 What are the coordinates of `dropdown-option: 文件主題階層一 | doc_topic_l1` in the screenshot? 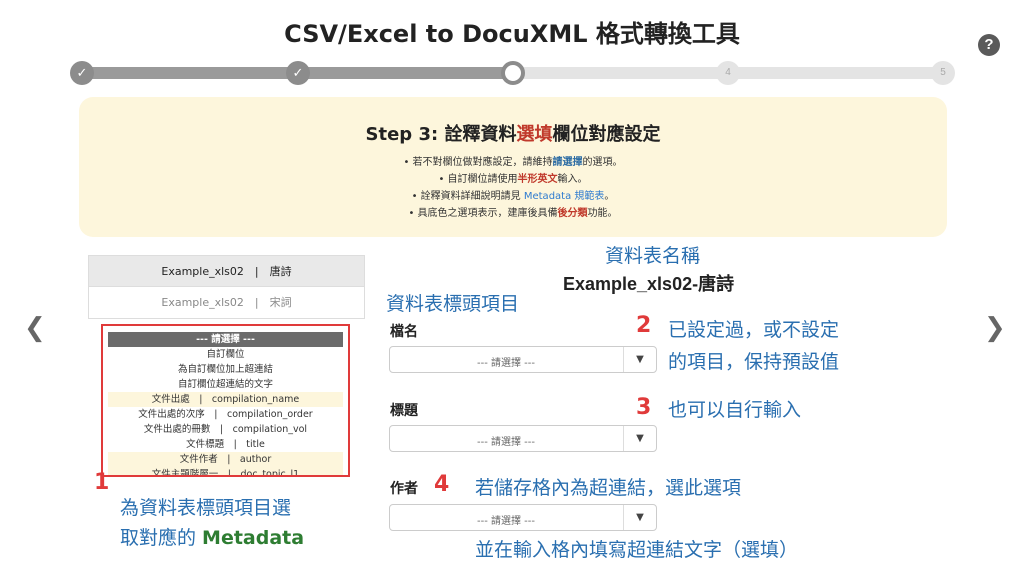 It's located at (225, 471).